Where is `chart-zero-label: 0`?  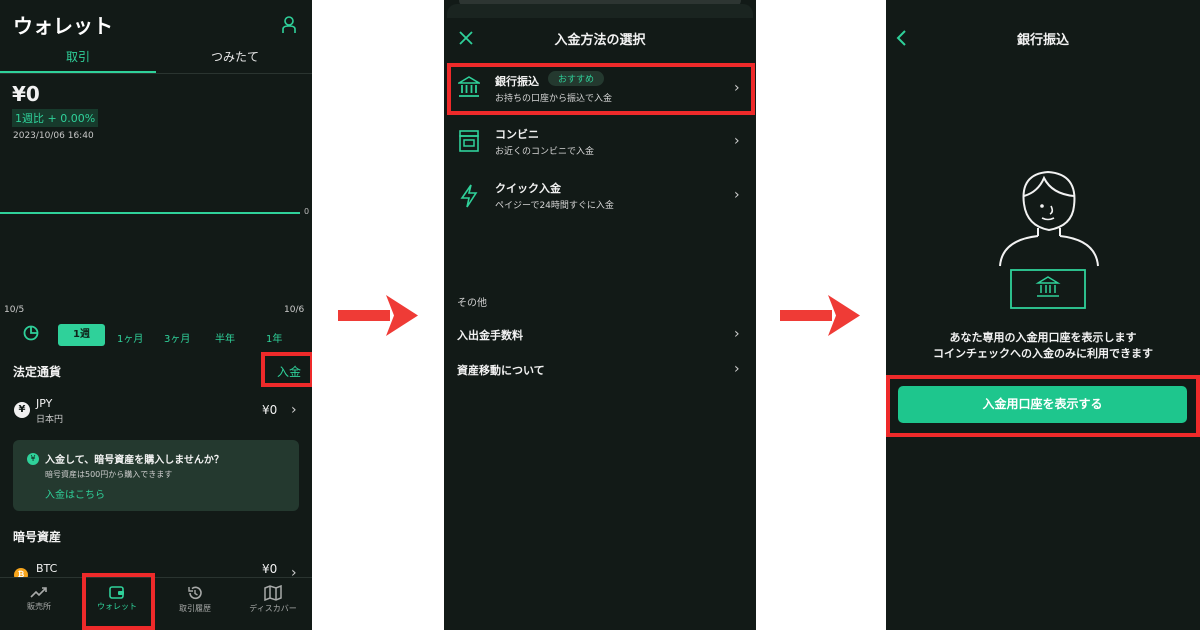 chart-zero-label: 0 is located at coordinates (307, 211).